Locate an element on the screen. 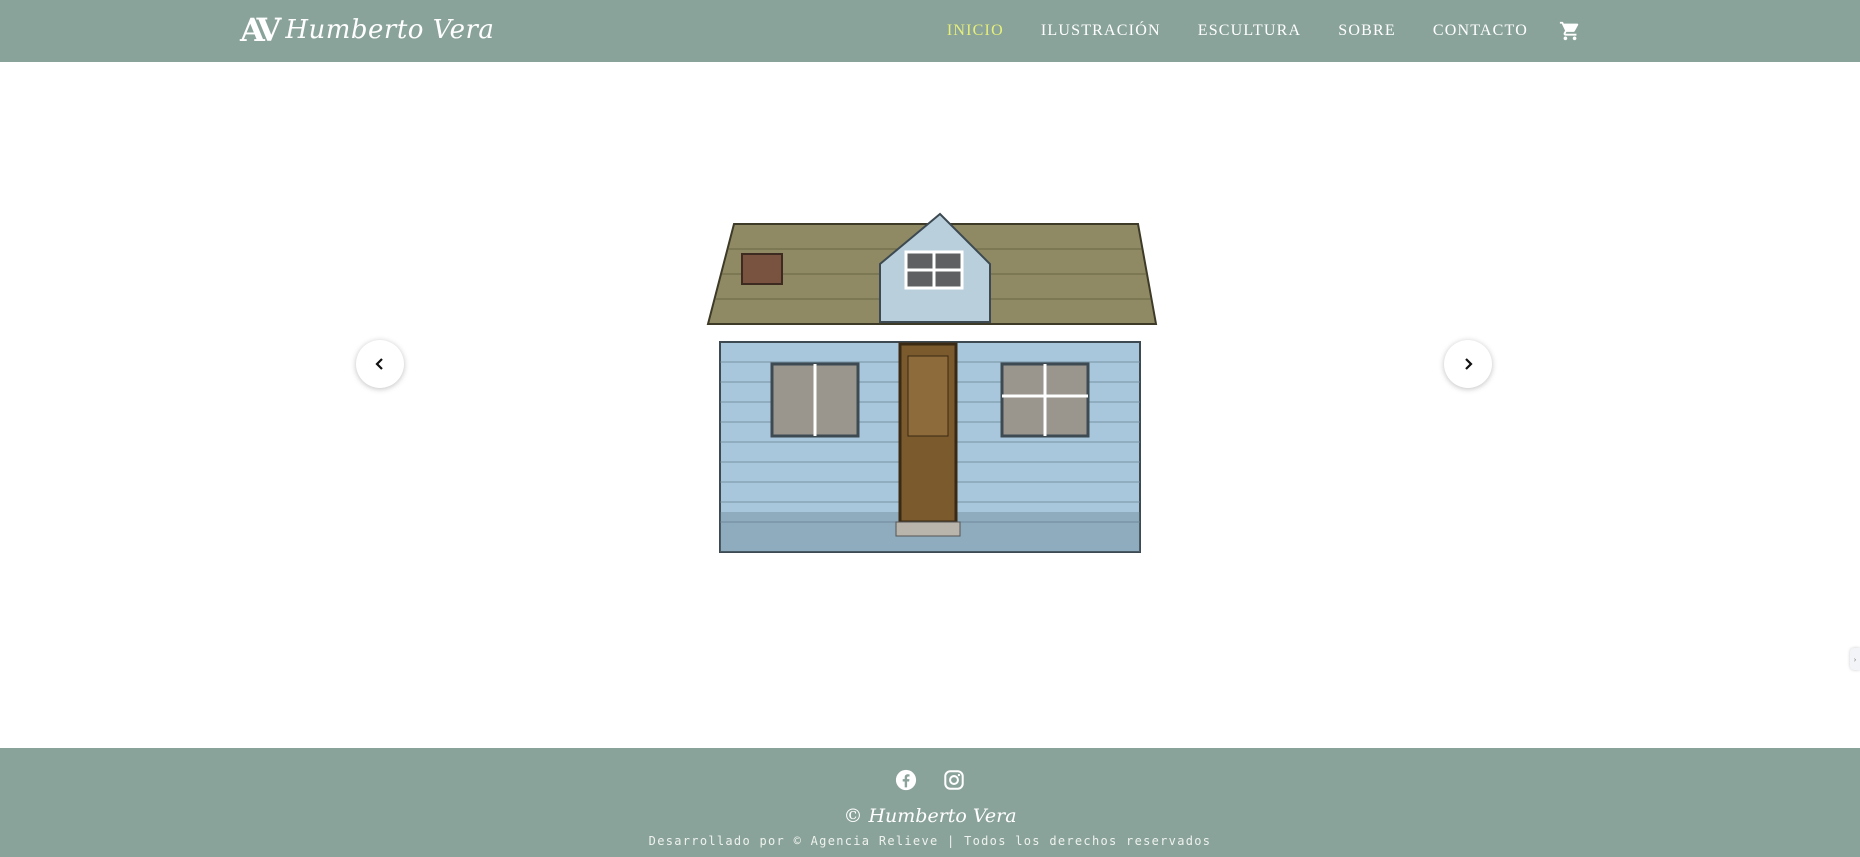 This screenshot has width=1860, height=857. chevron-left-icon is located at coordinates (379, 364).